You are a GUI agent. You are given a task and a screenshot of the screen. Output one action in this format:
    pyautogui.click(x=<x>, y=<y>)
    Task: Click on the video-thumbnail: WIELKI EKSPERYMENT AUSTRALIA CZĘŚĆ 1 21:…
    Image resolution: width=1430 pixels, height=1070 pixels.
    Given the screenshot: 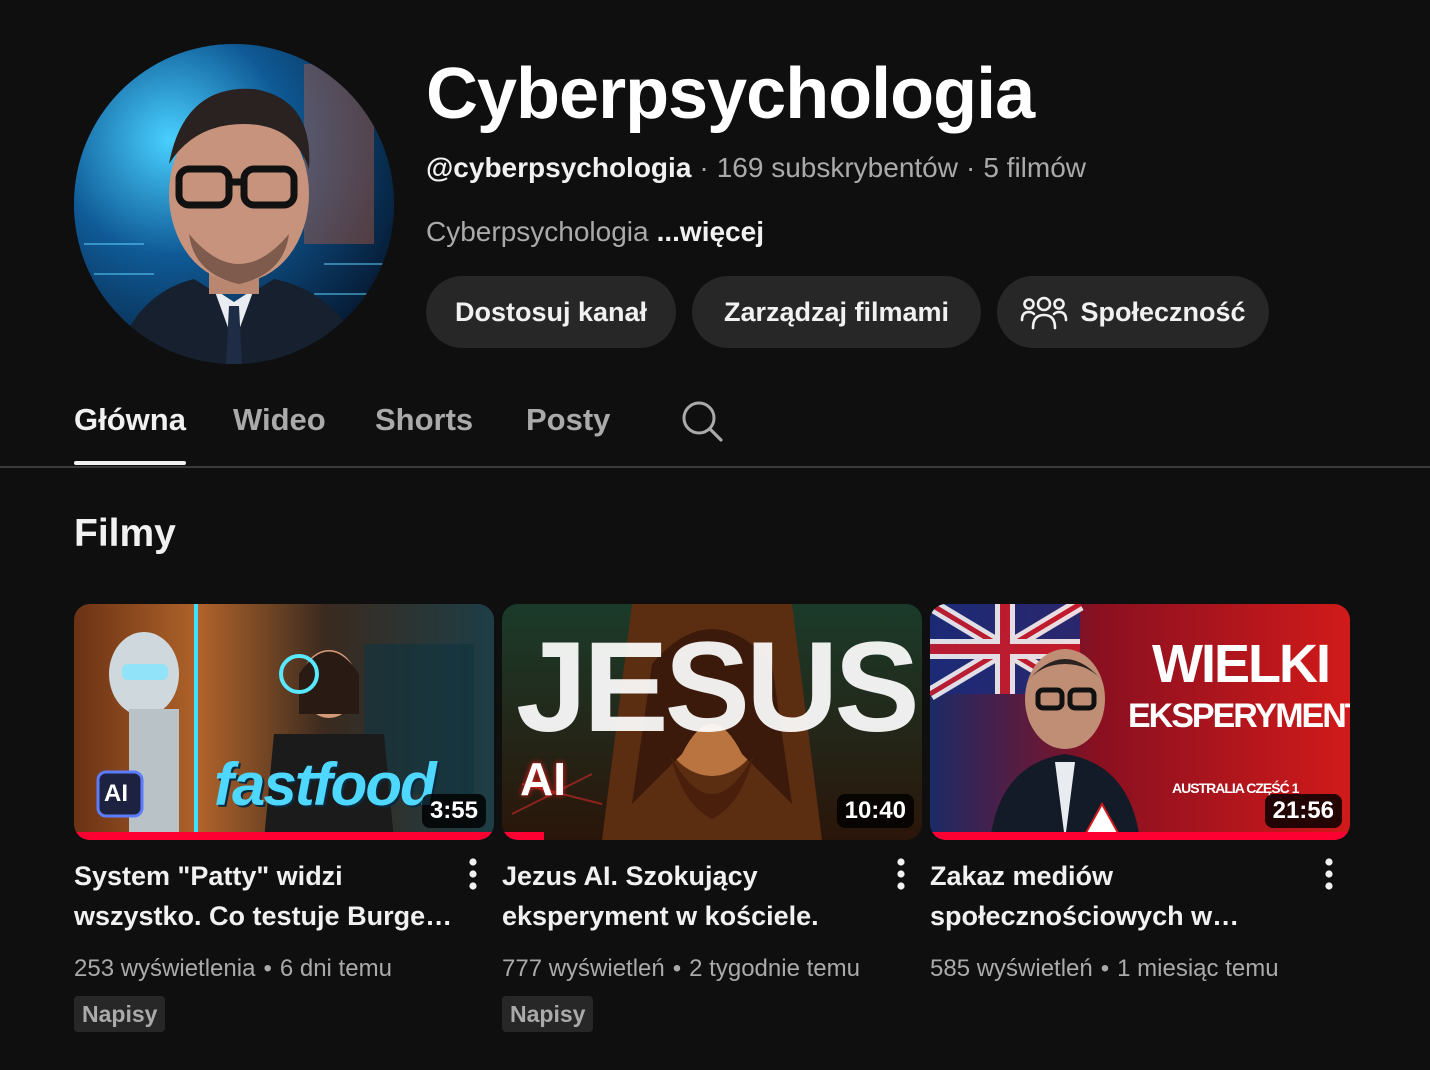 What is the action you would take?
    pyautogui.click(x=1140, y=722)
    